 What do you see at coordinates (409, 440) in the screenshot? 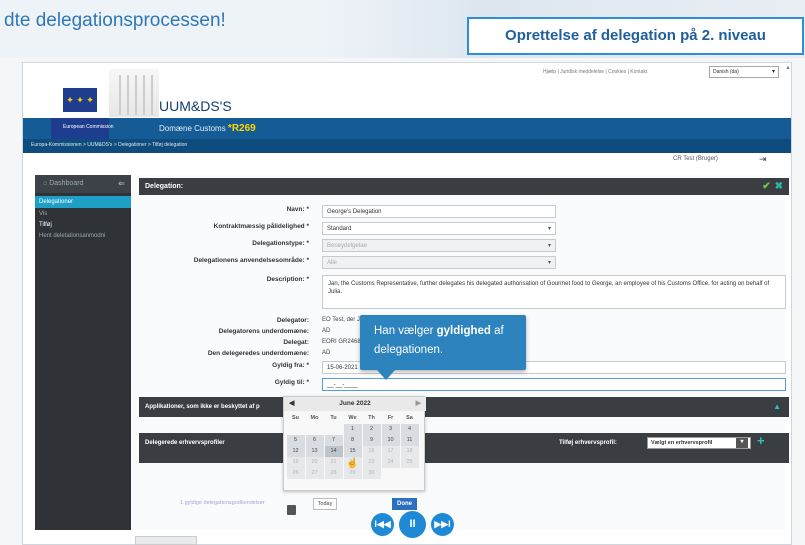
I see `calendar-day: 11` at bounding box center [409, 440].